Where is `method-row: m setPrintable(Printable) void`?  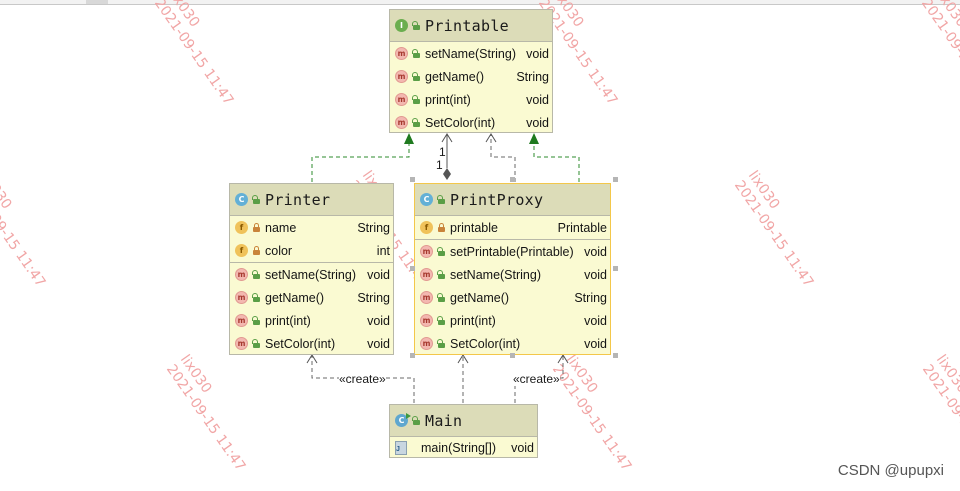
method-row: m setPrintable(Printable) void is located at coordinates (512, 251).